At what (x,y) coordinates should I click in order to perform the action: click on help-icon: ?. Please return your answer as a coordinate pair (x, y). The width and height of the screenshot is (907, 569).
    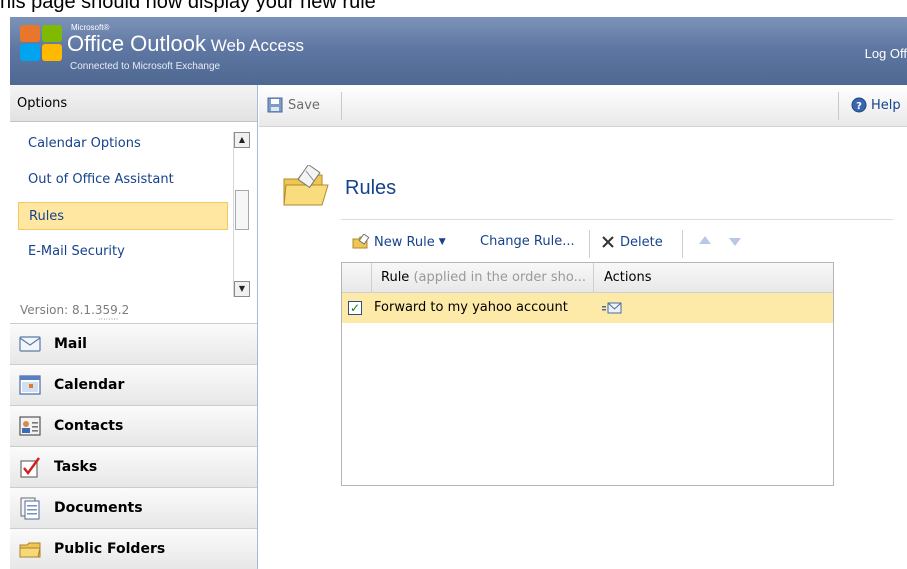
    Looking at the image, I should click on (859, 105).